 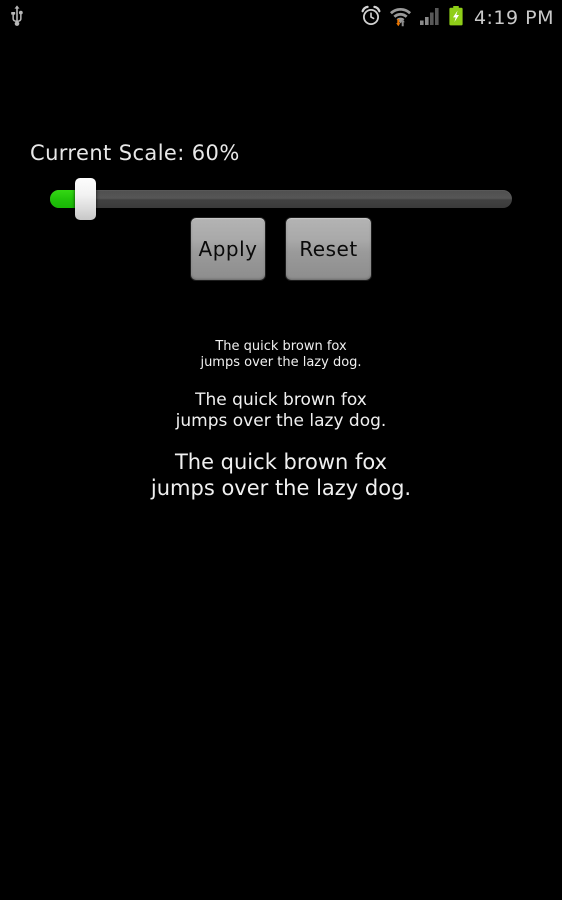 I want to click on status-bar: 4:19 PM, so click(x=281, y=18).